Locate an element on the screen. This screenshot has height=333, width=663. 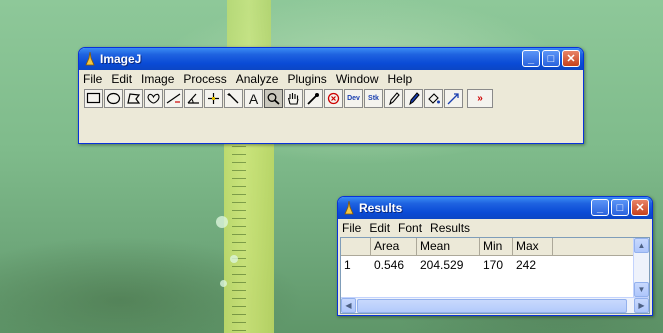
line-tool-button is located at coordinates (173, 98).